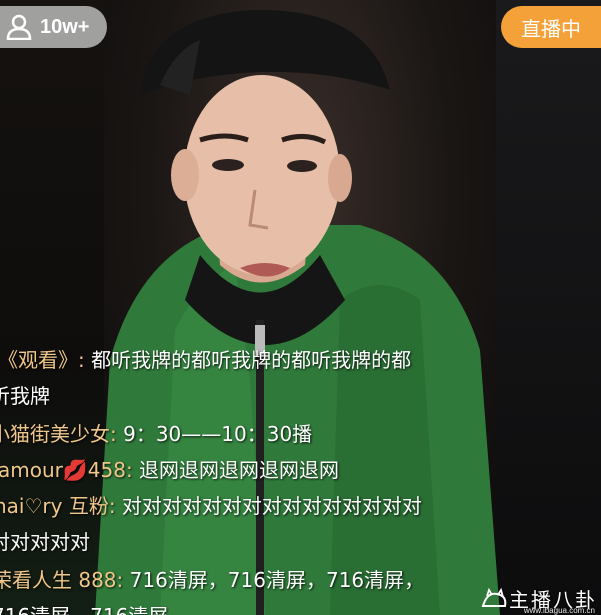 The height and width of the screenshot is (615, 601). I want to click on cat-logo-icon, so click(494, 597).